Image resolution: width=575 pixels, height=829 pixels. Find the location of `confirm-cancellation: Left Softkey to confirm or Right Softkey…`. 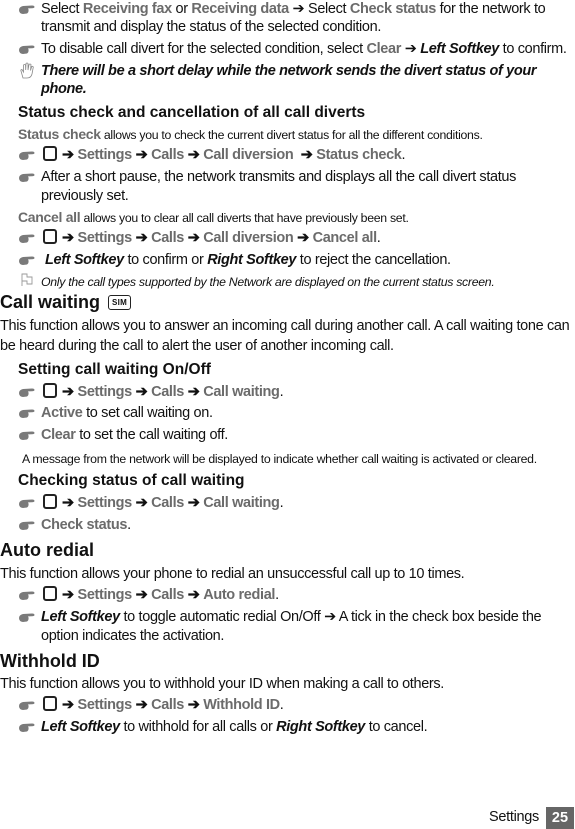

confirm-cancellation: Left Softkey to confirm or Right Softkey… is located at coordinates (248, 260).